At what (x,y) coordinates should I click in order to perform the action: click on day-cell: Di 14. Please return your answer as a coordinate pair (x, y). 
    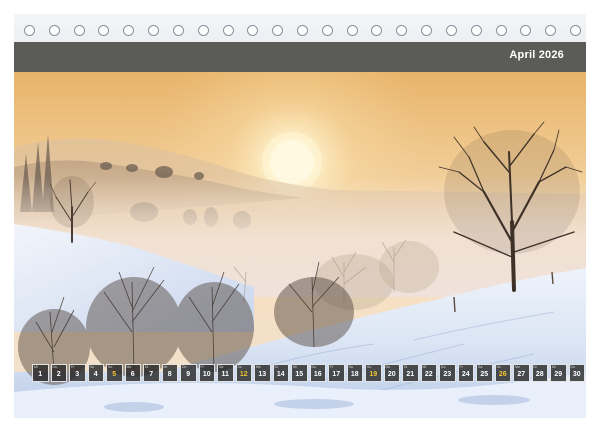
    Looking at the image, I should click on (280, 373).